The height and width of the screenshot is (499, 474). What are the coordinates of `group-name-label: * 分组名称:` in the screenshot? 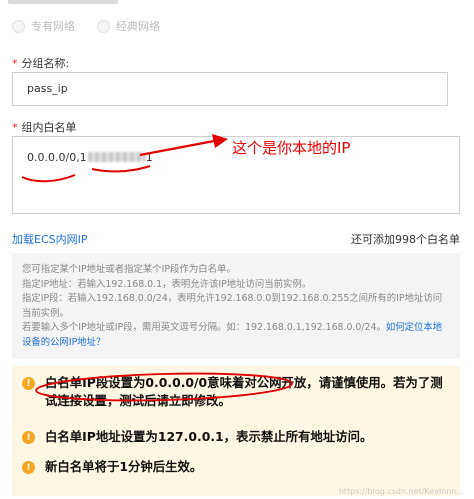 It's located at (41, 63).